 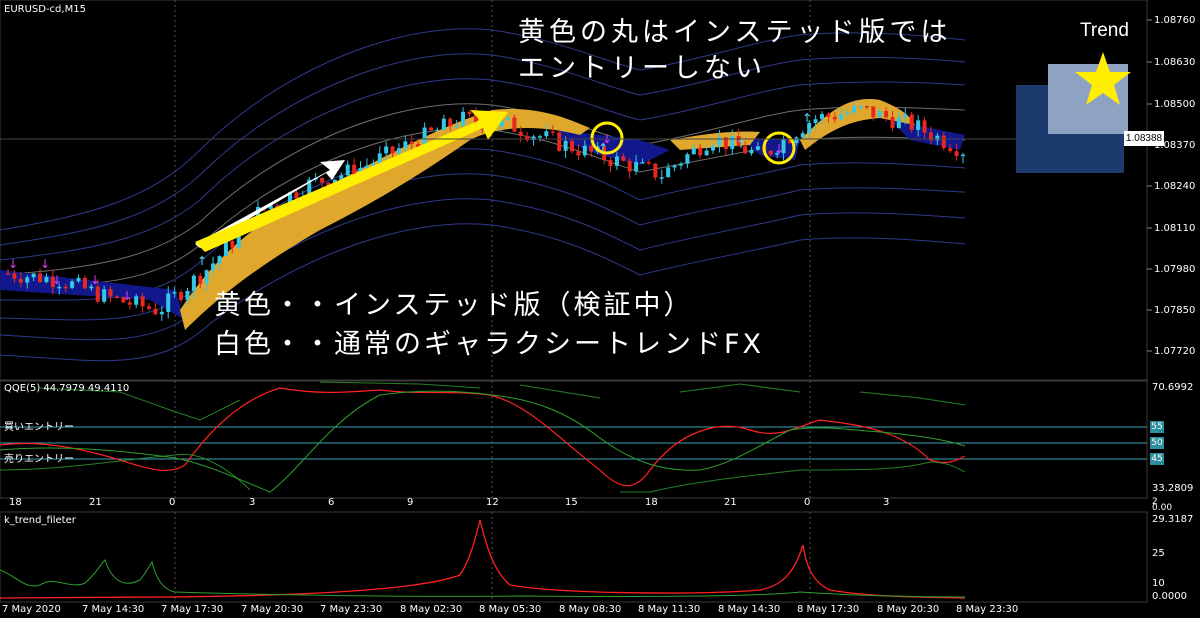 I want to click on trend-label: Trend, so click(x=1104, y=30).